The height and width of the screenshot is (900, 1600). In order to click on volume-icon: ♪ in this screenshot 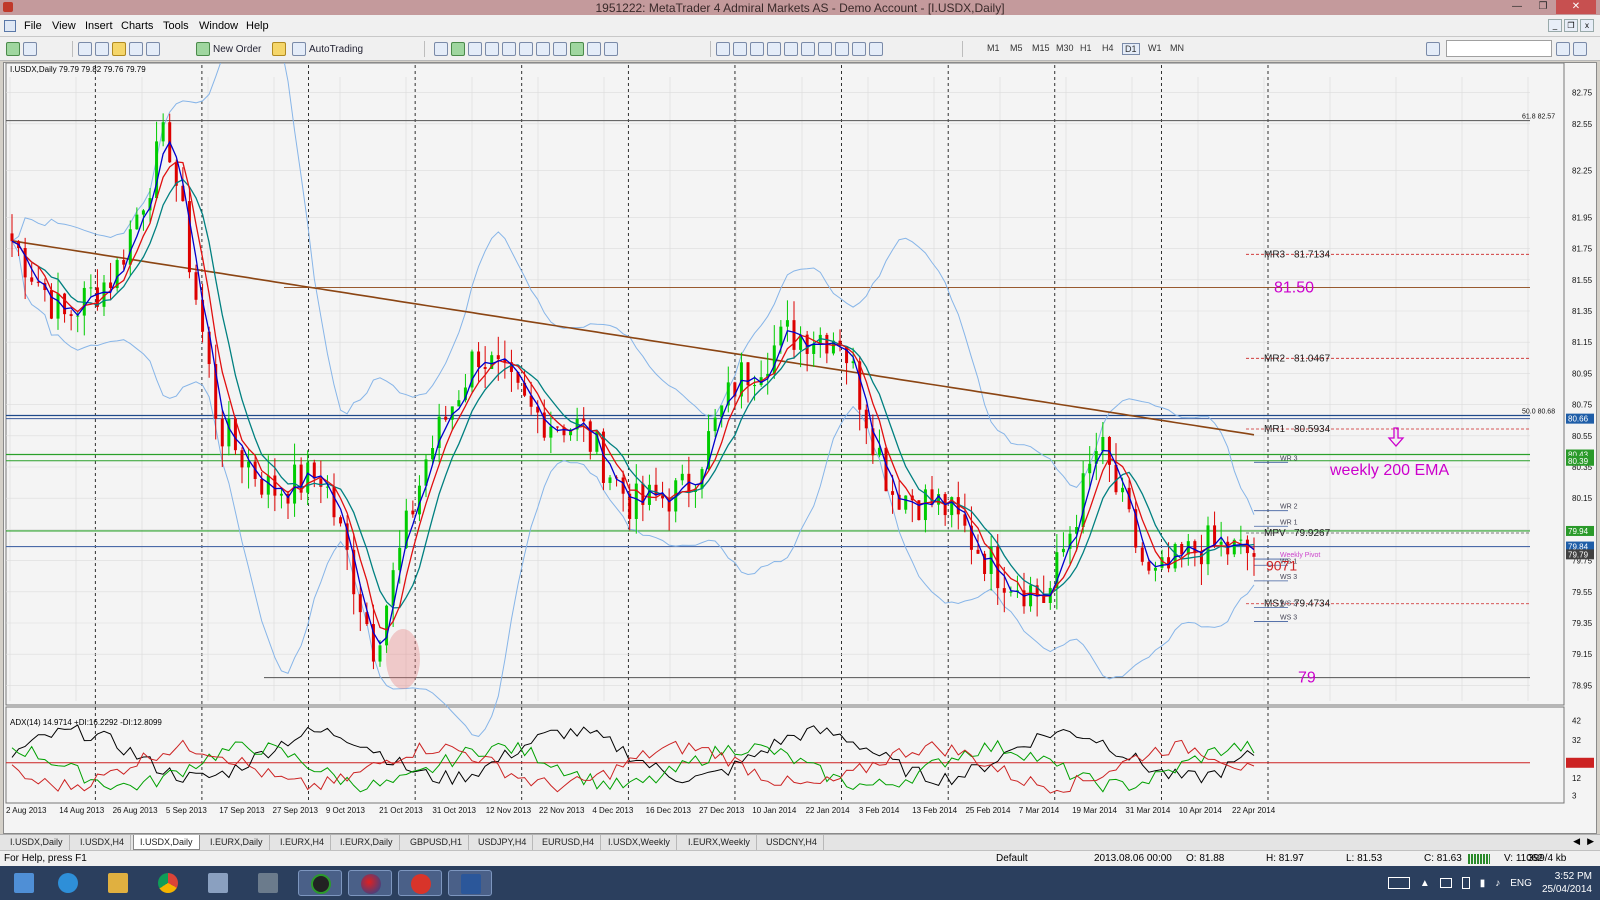, I will do `click(1497, 883)`.